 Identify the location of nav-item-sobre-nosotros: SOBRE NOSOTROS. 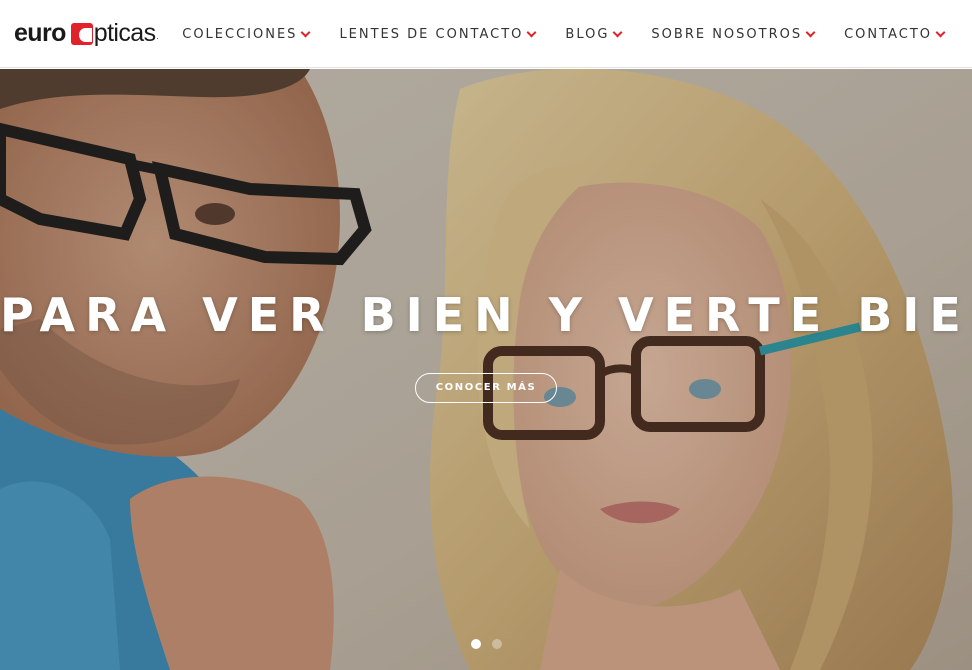
(733, 34).